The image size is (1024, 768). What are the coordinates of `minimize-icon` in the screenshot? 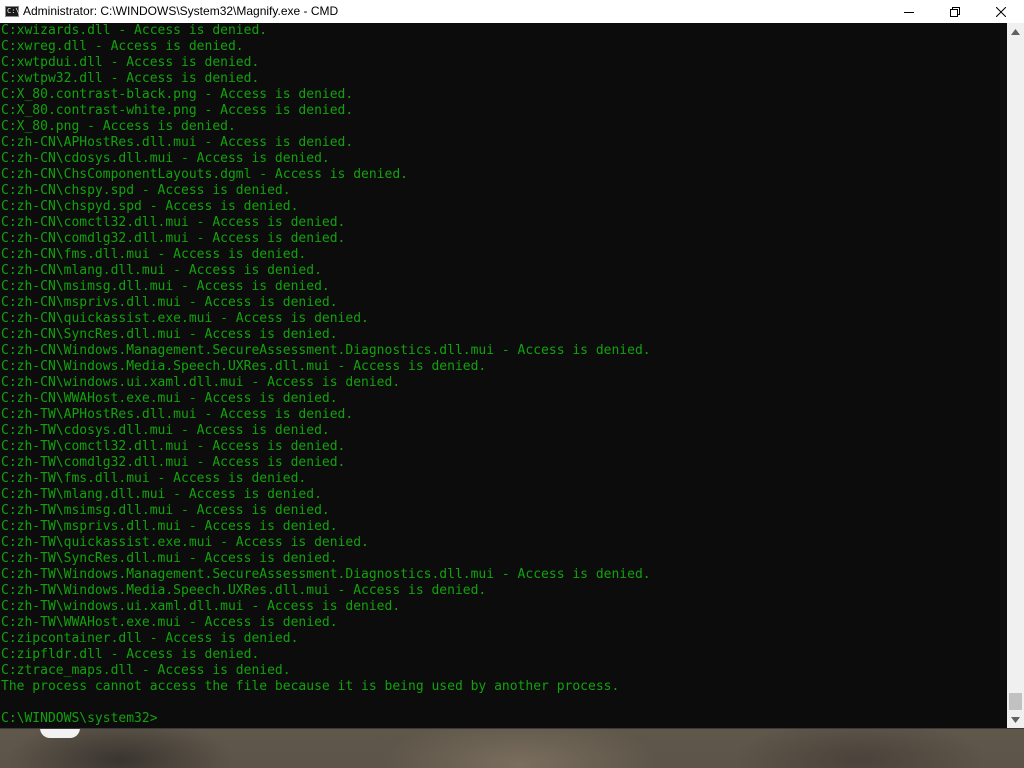 It's located at (909, 12).